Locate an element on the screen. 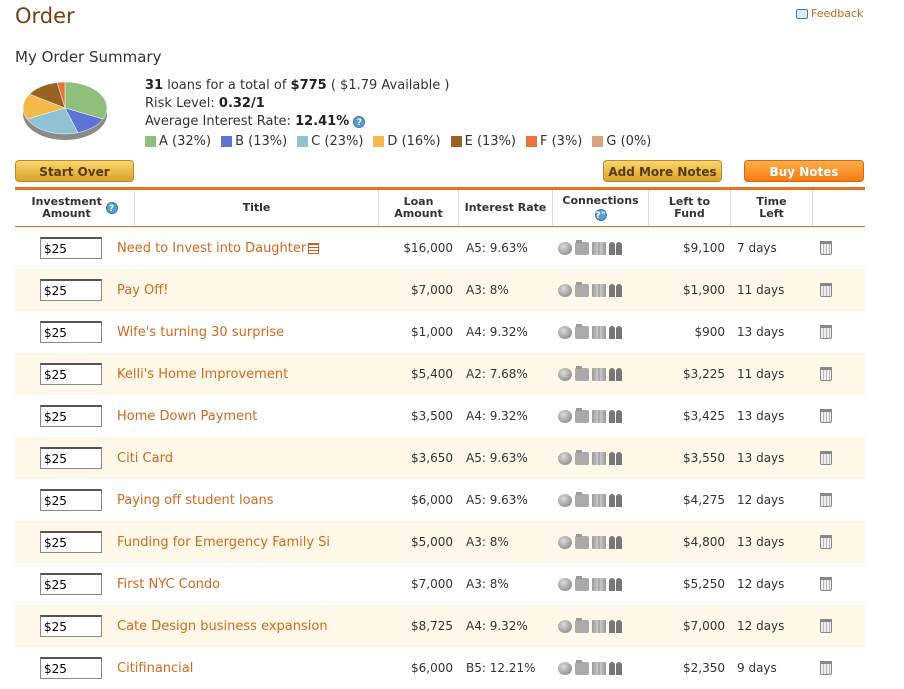  title-cell: Home Down Payment is located at coordinates (248, 416).